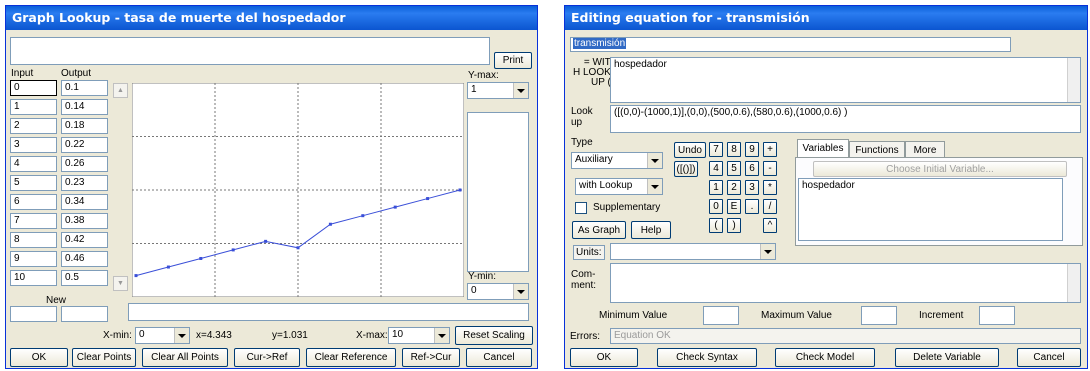  Describe the element at coordinates (84, 88) in the screenshot. I see `table-output-cell: 0.1` at that location.